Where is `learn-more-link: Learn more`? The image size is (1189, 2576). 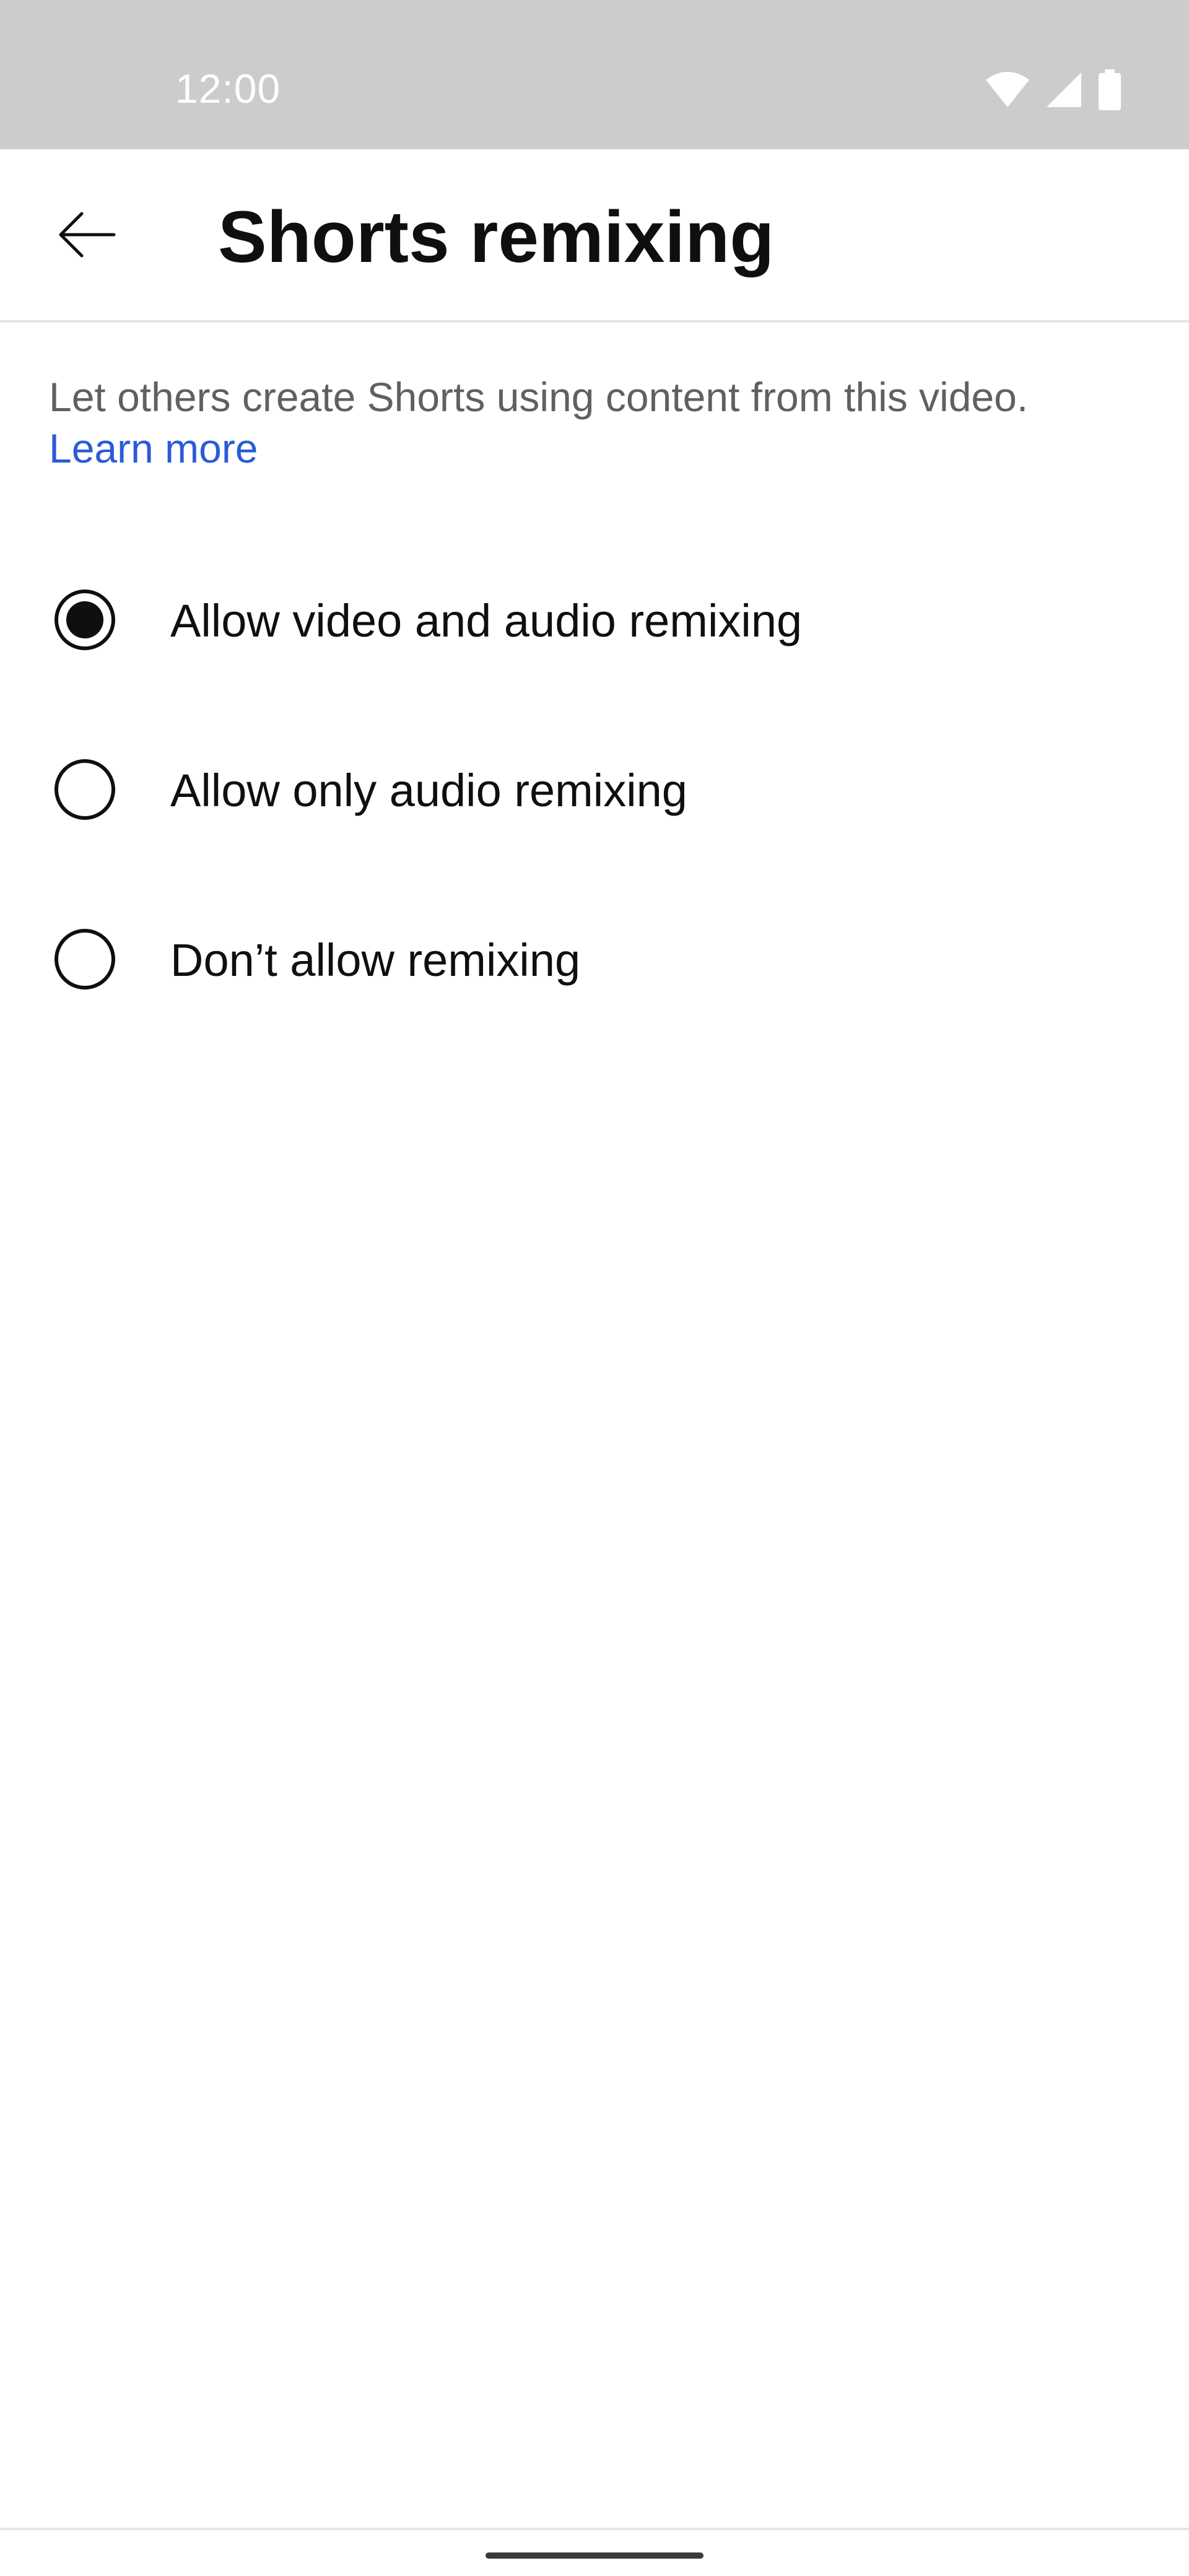 learn-more-link: Learn more is located at coordinates (600, 448).